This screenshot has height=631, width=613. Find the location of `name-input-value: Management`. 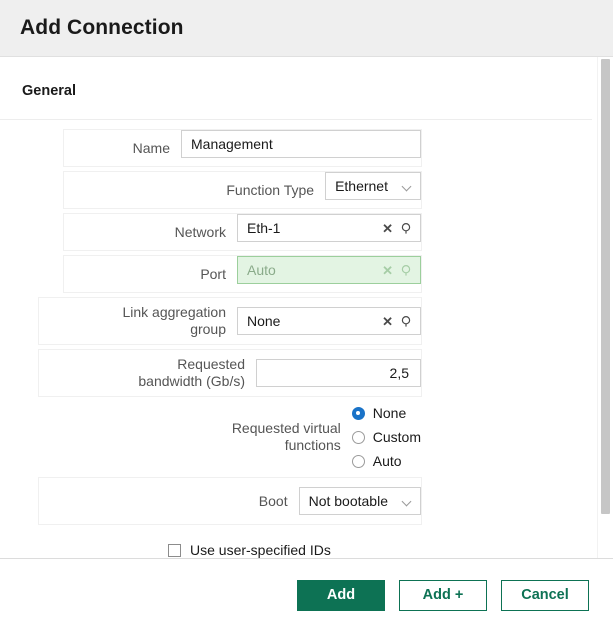

name-input-value: Management is located at coordinates (232, 144).